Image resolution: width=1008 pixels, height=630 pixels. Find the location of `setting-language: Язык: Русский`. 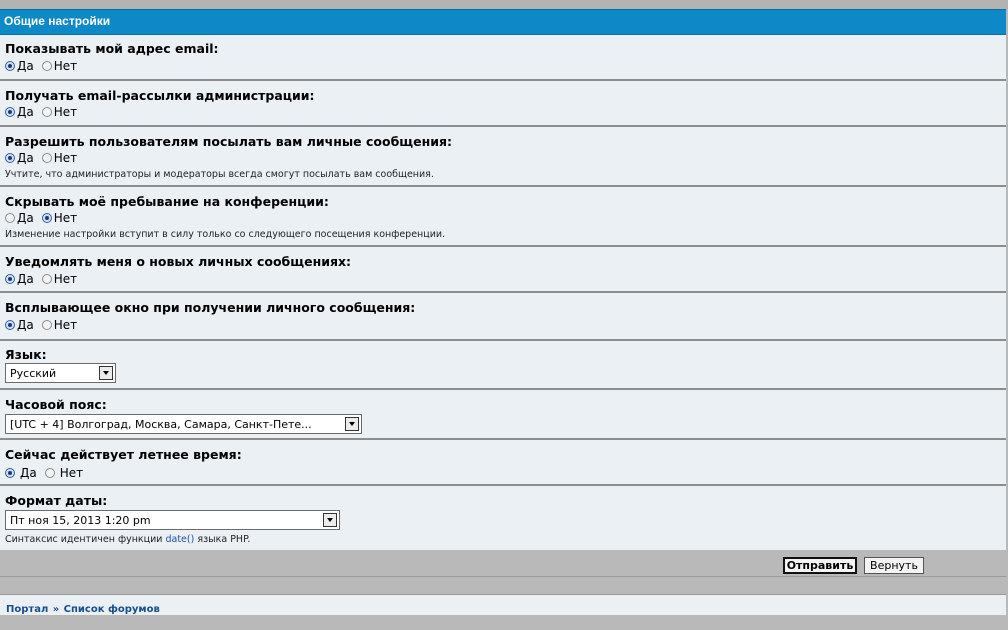

setting-language: Язык: Русский is located at coordinates (503, 365).